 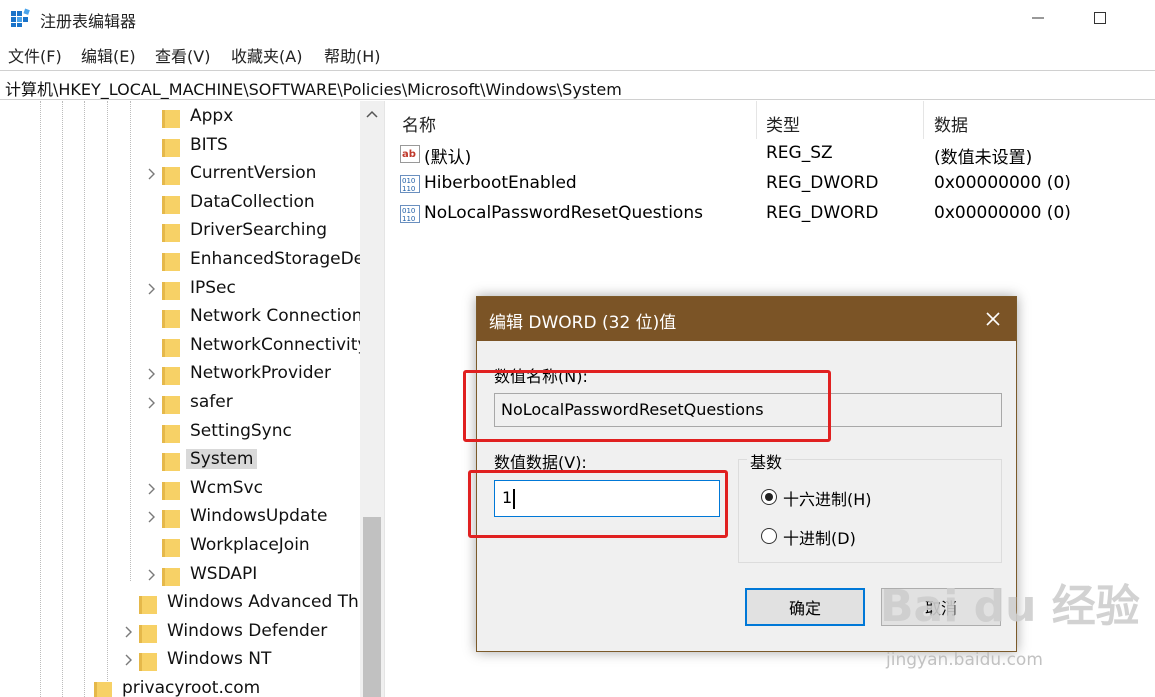 I want to click on tree-item-label: privacyroot.com, so click(x=191, y=687).